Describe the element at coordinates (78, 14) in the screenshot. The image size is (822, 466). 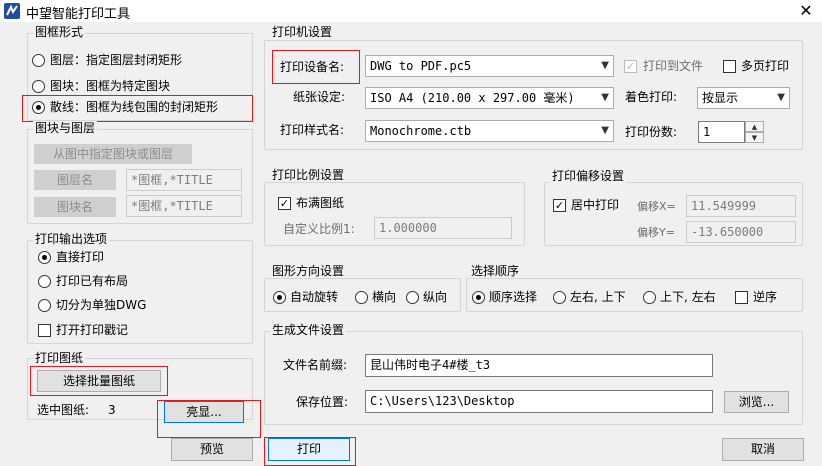
I see `window-title: 中望智能打印工具` at that location.